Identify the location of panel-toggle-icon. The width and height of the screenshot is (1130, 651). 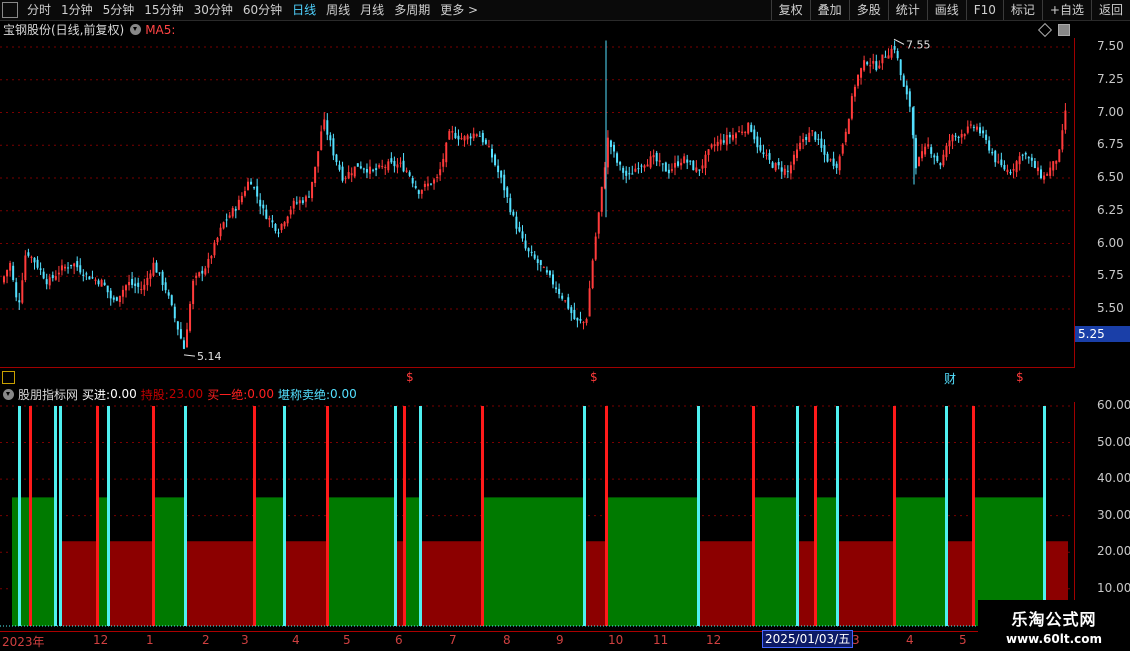
(10, 10).